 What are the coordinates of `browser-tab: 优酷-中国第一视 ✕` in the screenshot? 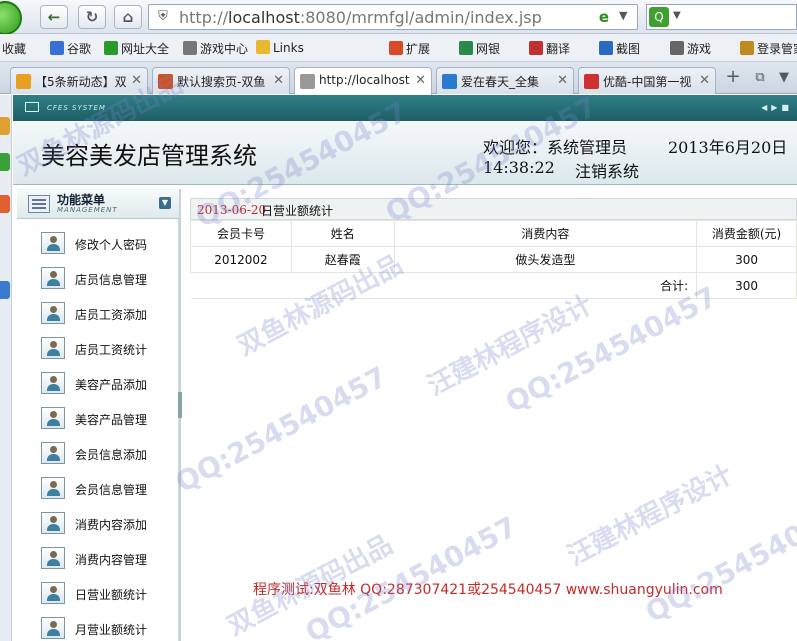 It's located at (647, 80).